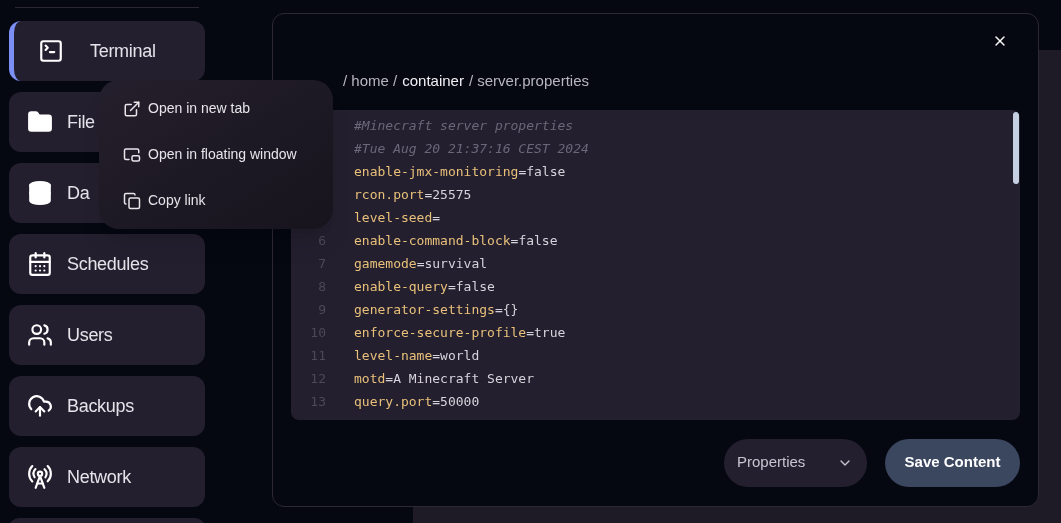 This screenshot has height=523, width=1061. What do you see at coordinates (456, 241) in the screenshot?
I see `code-line: enable-command-block=false` at bounding box center [456, 241].